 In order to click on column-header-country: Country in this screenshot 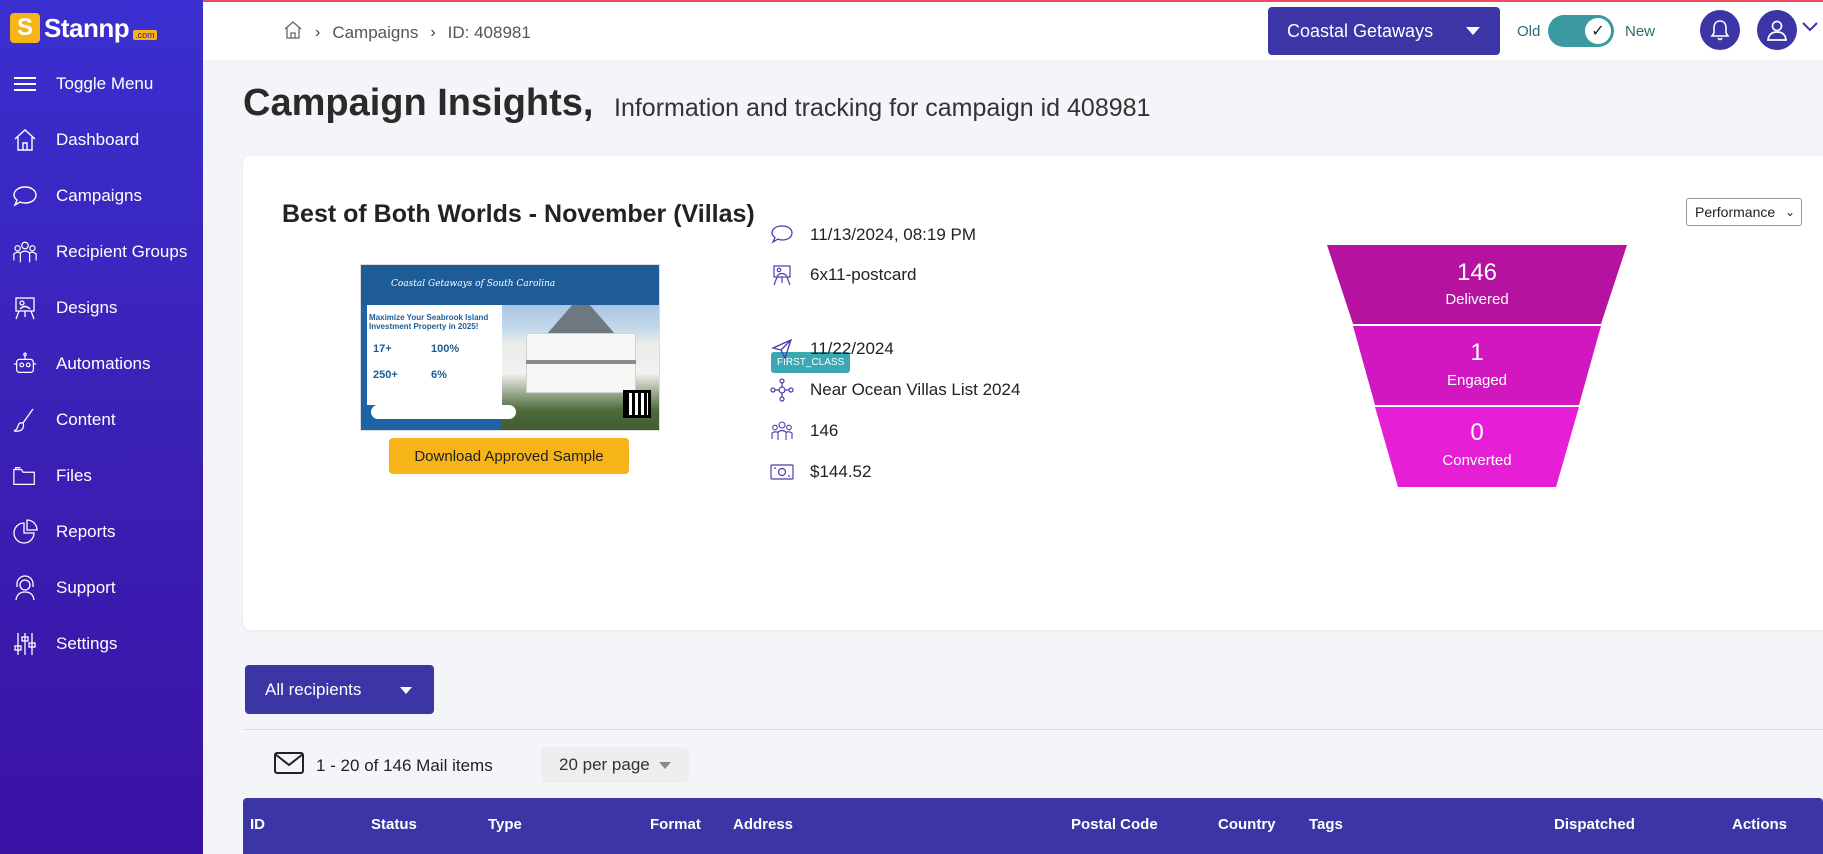, I will do `click(1247, 824)`.